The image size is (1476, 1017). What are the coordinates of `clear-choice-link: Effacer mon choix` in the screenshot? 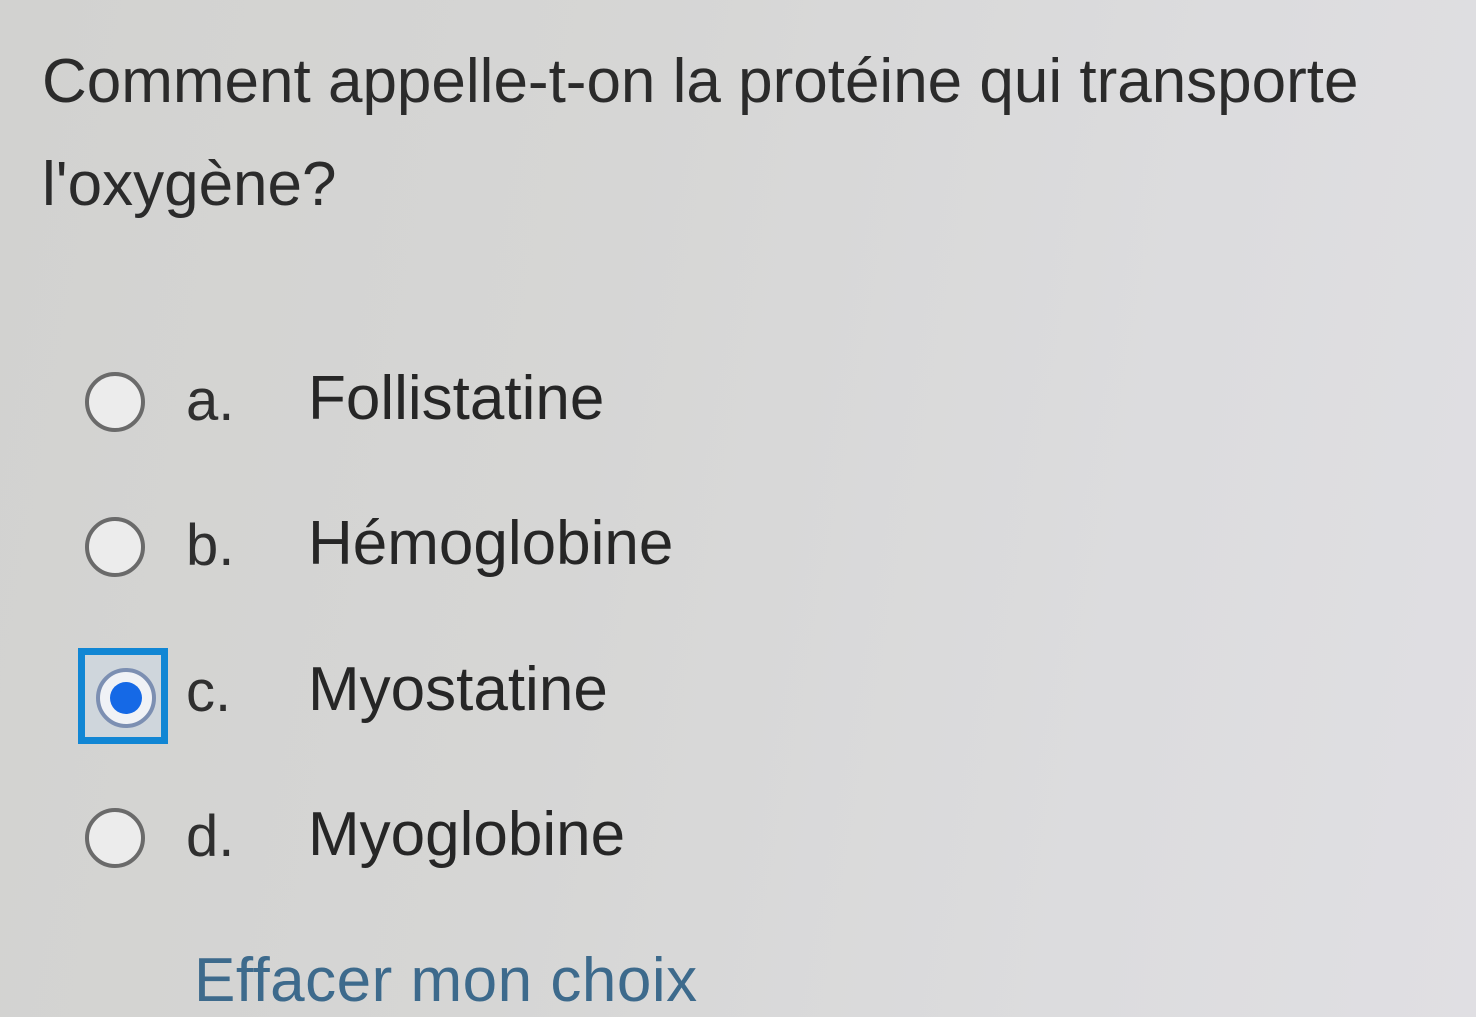 It's located at (446, 980).